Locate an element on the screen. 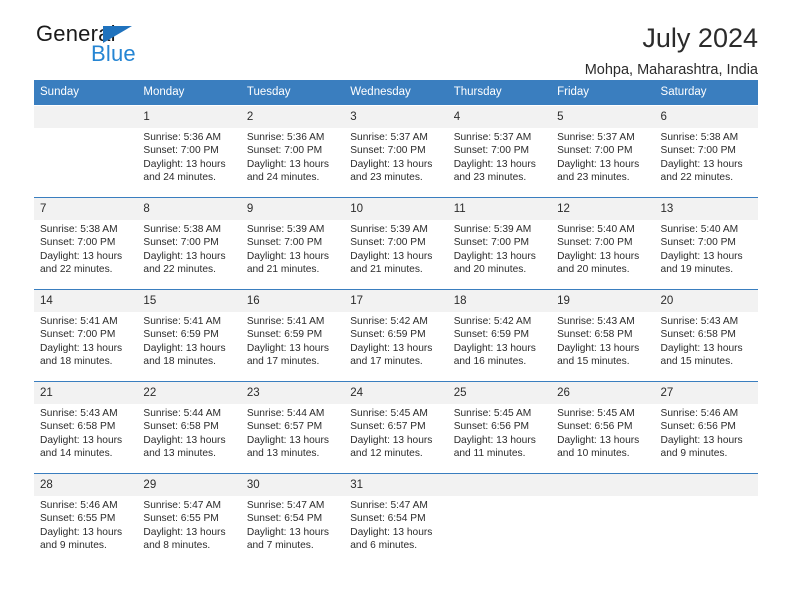 The height and width of the screenshot is (612, 792). day-number-8: 8 is located at coordinates (188, 209).